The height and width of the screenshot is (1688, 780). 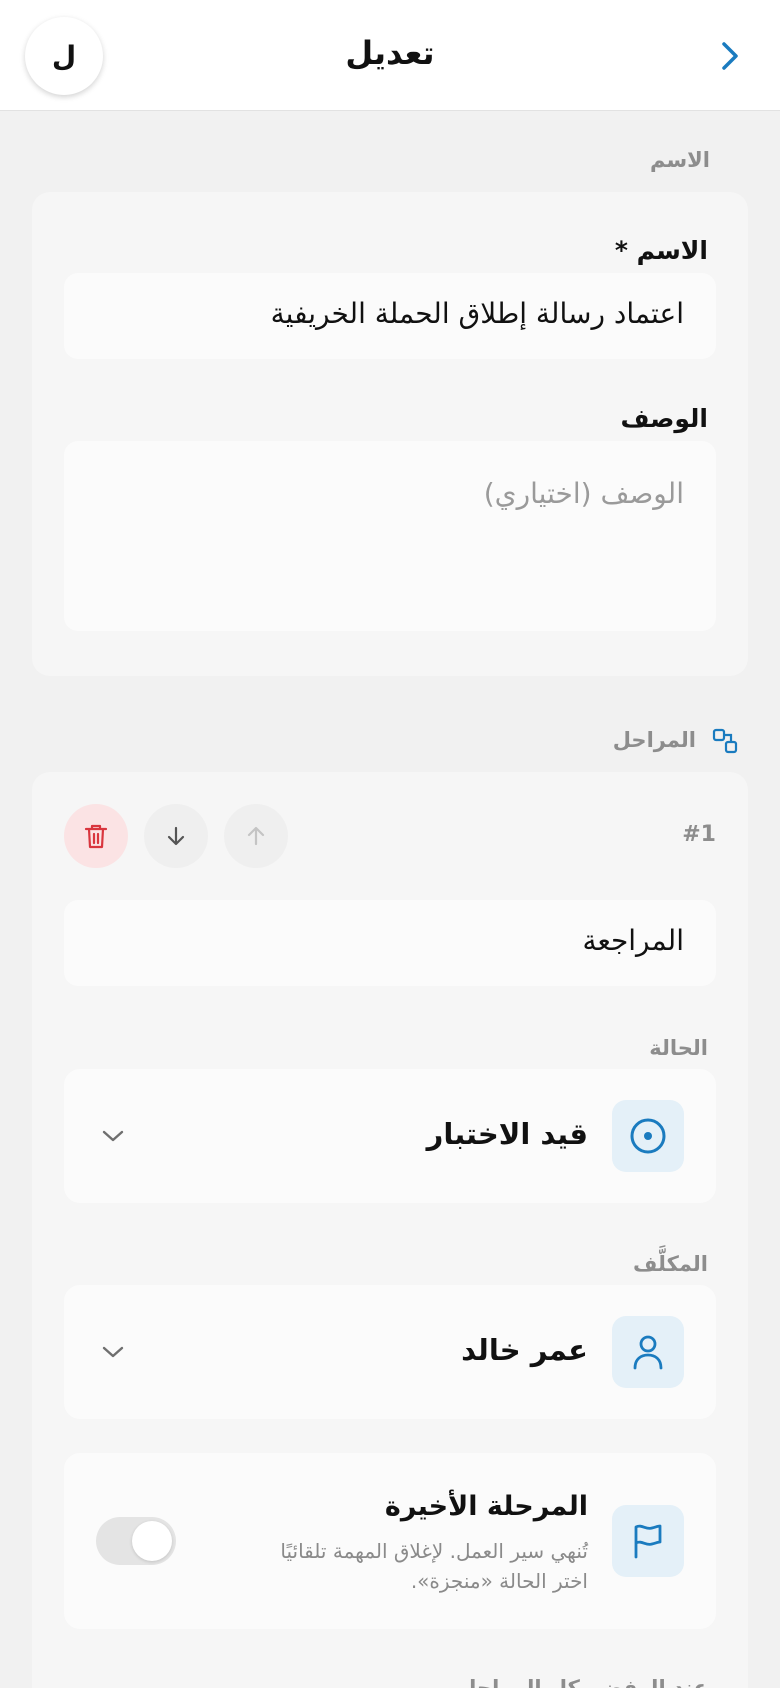 I want to click on status-value: قيد الاختبار, so click(x=507, y=1134).